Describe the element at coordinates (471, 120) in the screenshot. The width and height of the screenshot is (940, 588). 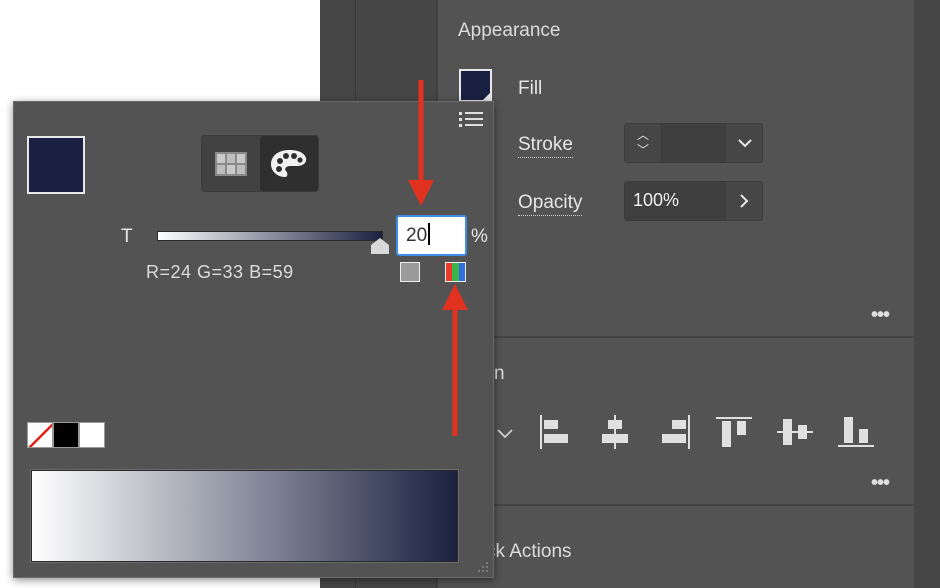
I see `panel-menu-icon` at that location.